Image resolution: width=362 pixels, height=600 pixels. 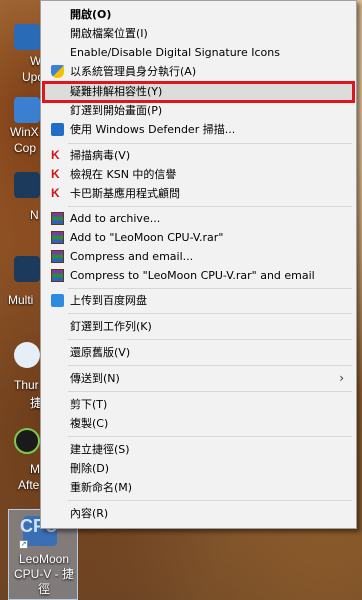 I want to click on menu-item-pin-to-taskbar: 釘選到工作列(K), so click(x=198, y=326).